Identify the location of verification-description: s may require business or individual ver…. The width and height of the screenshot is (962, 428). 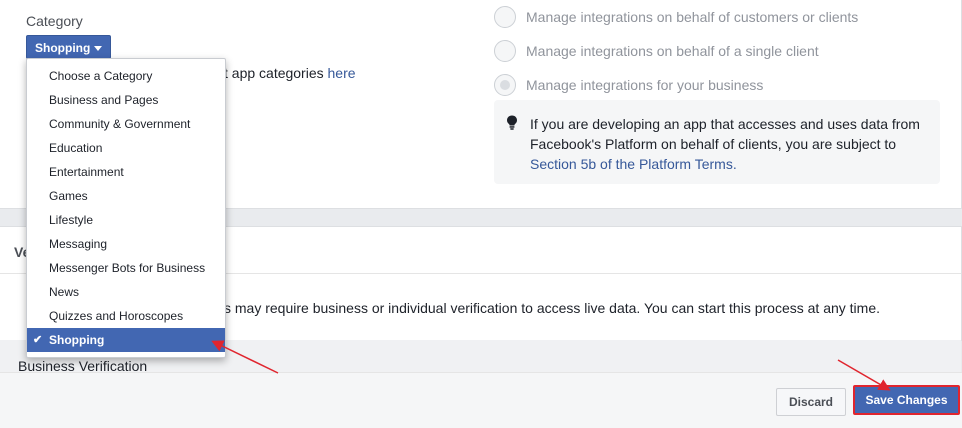
(552, 308).